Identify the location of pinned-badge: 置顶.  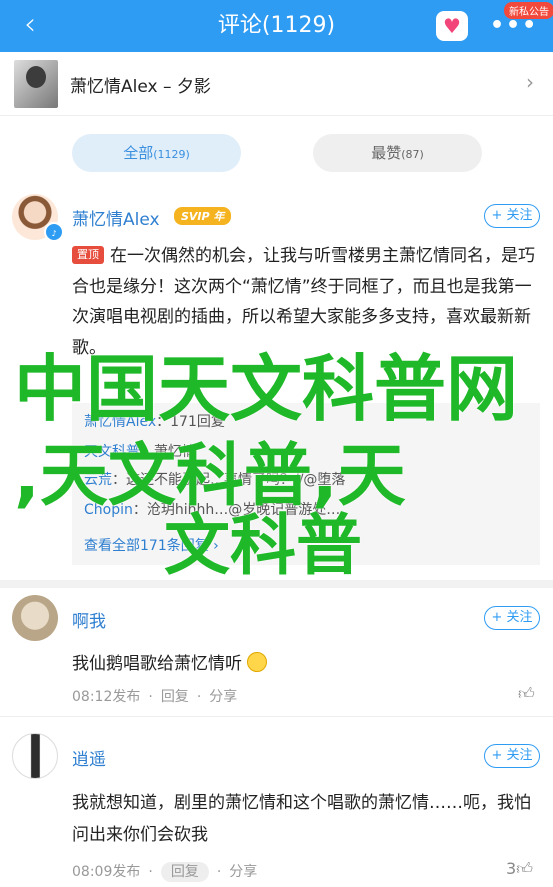
(88, 255).